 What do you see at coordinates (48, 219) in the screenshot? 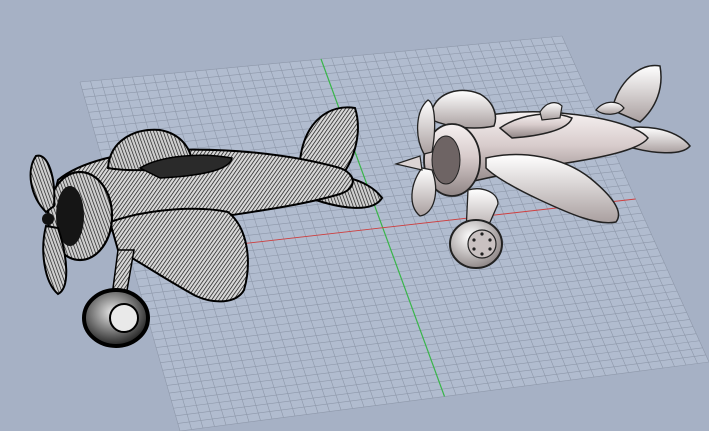
I see `wireframe-spinner` at bounding box center [48, 219].